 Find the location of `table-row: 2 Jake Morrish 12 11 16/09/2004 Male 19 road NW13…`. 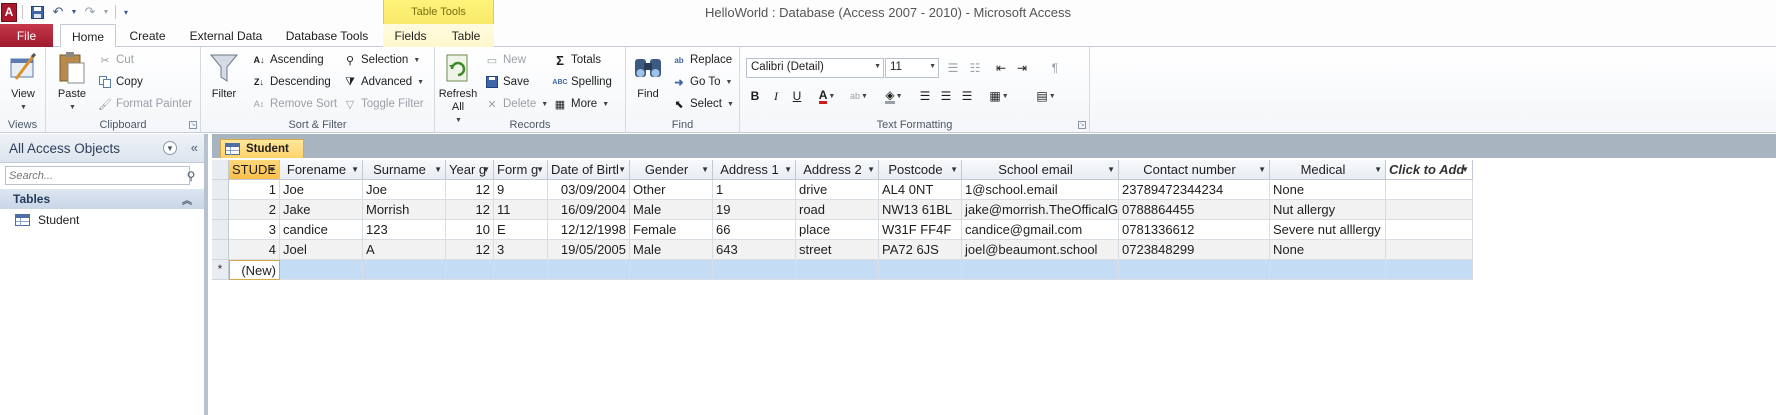

table-row: 2 Jake Morrish 12 11 16/09/2004 Male 19 road NW13… is located at coordinates (842, 210).